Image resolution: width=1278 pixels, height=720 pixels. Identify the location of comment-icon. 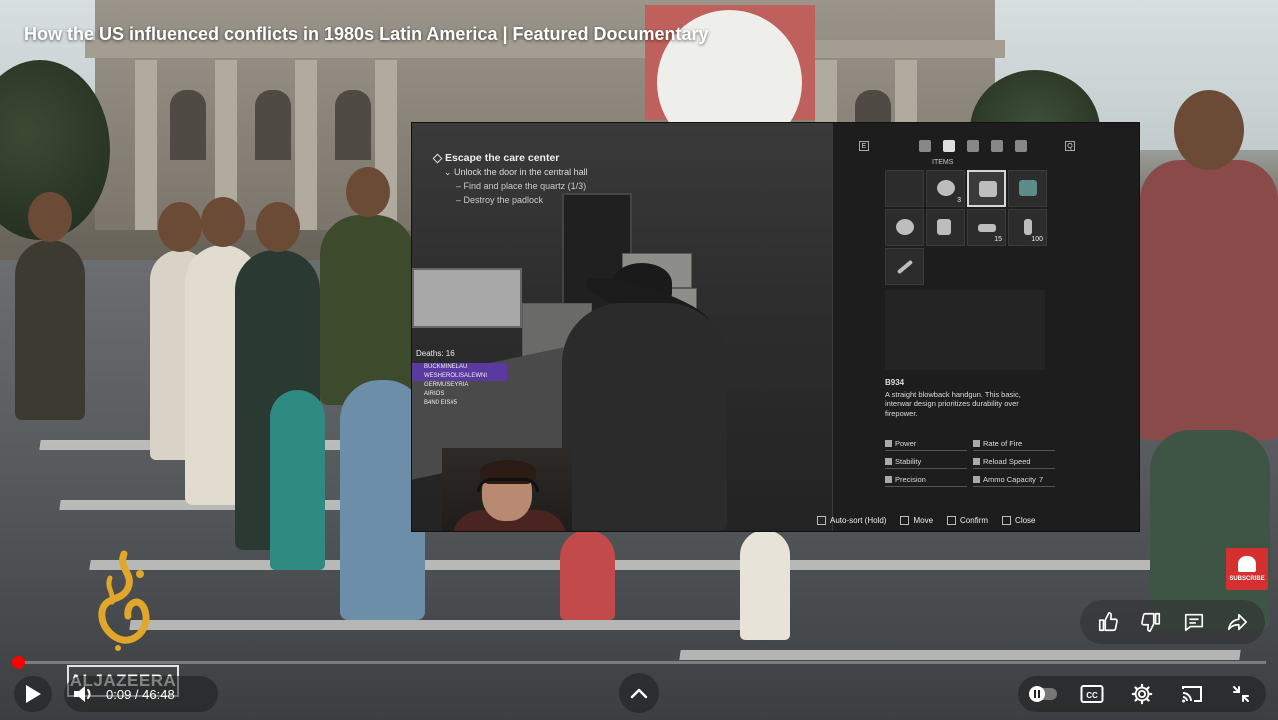
(1194, 622).